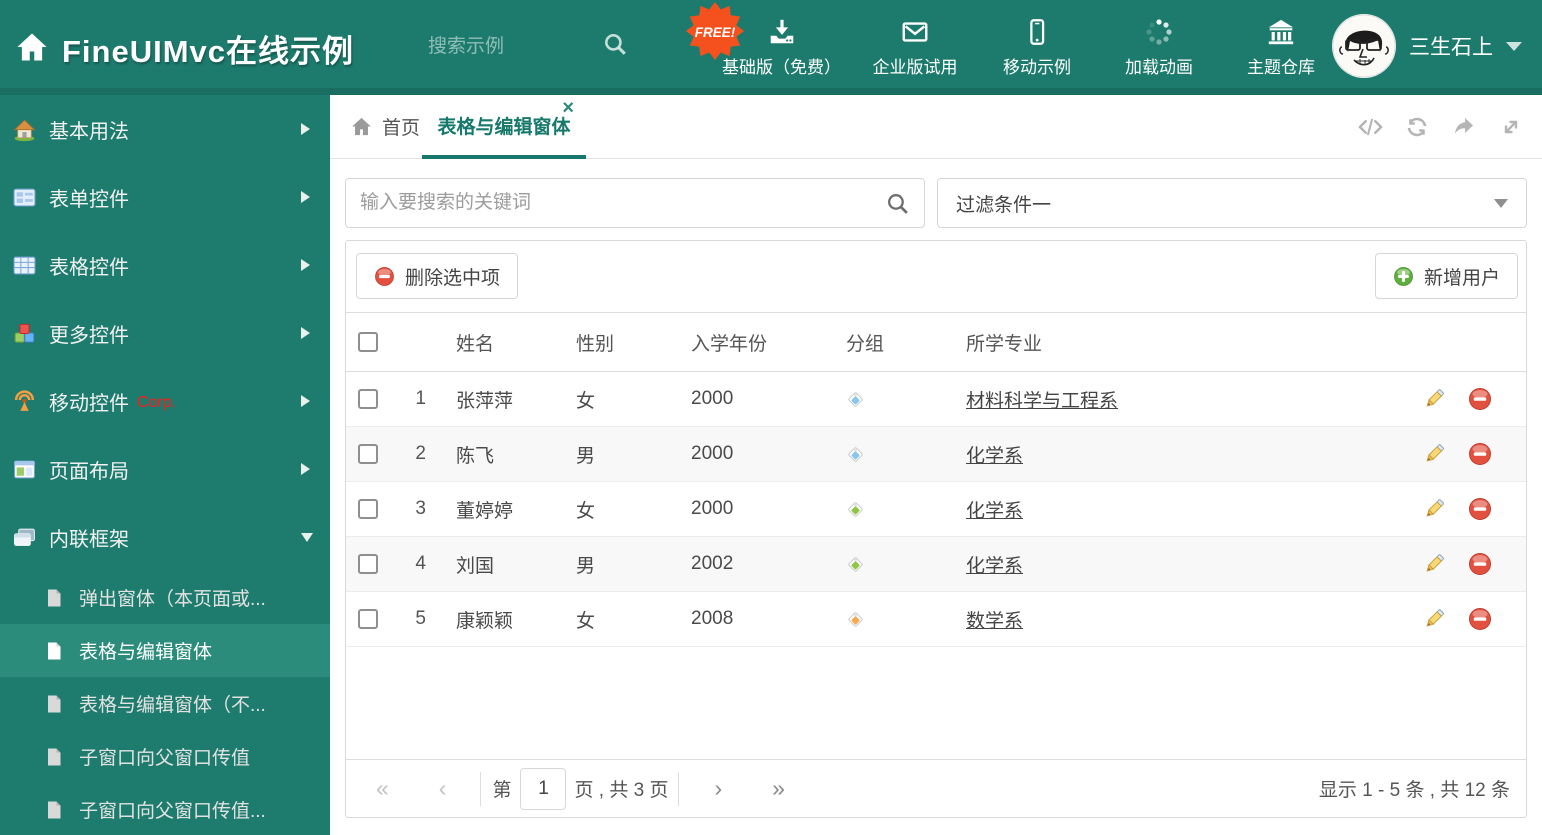 The height and width of the screenshot is (835, 1542). I want to click on cell-name: 董婷婷, so click(485, 511).